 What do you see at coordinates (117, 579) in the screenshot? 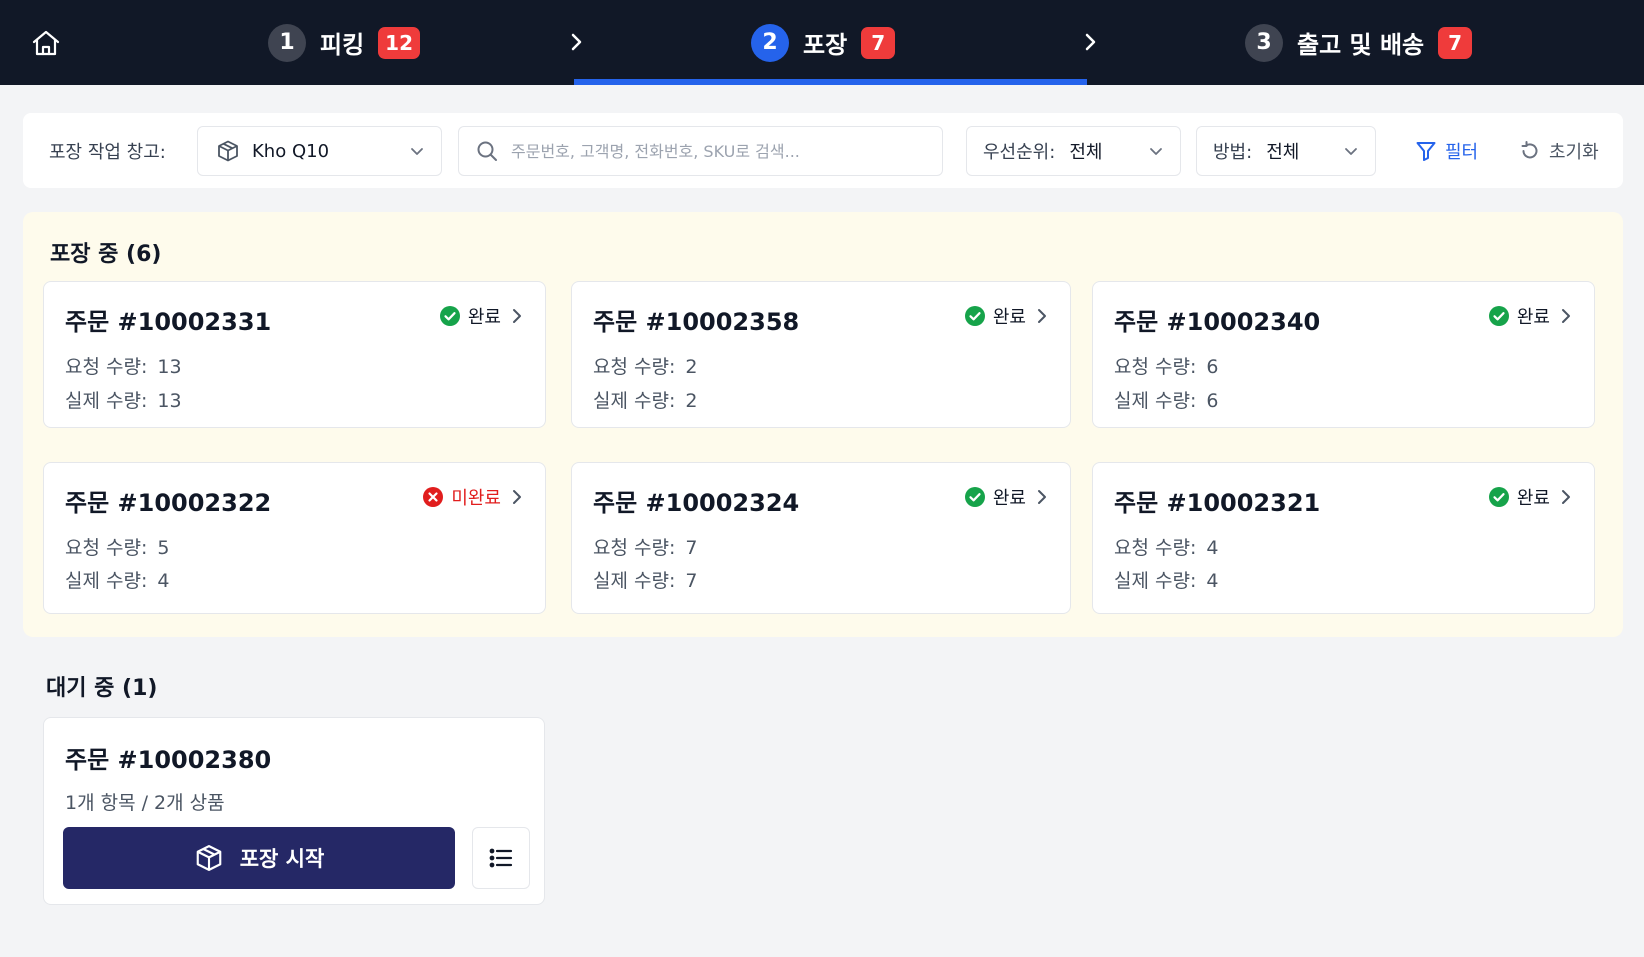
I see `actual-quantity: 실제 수량: 4` at bounding box center [117, 579].